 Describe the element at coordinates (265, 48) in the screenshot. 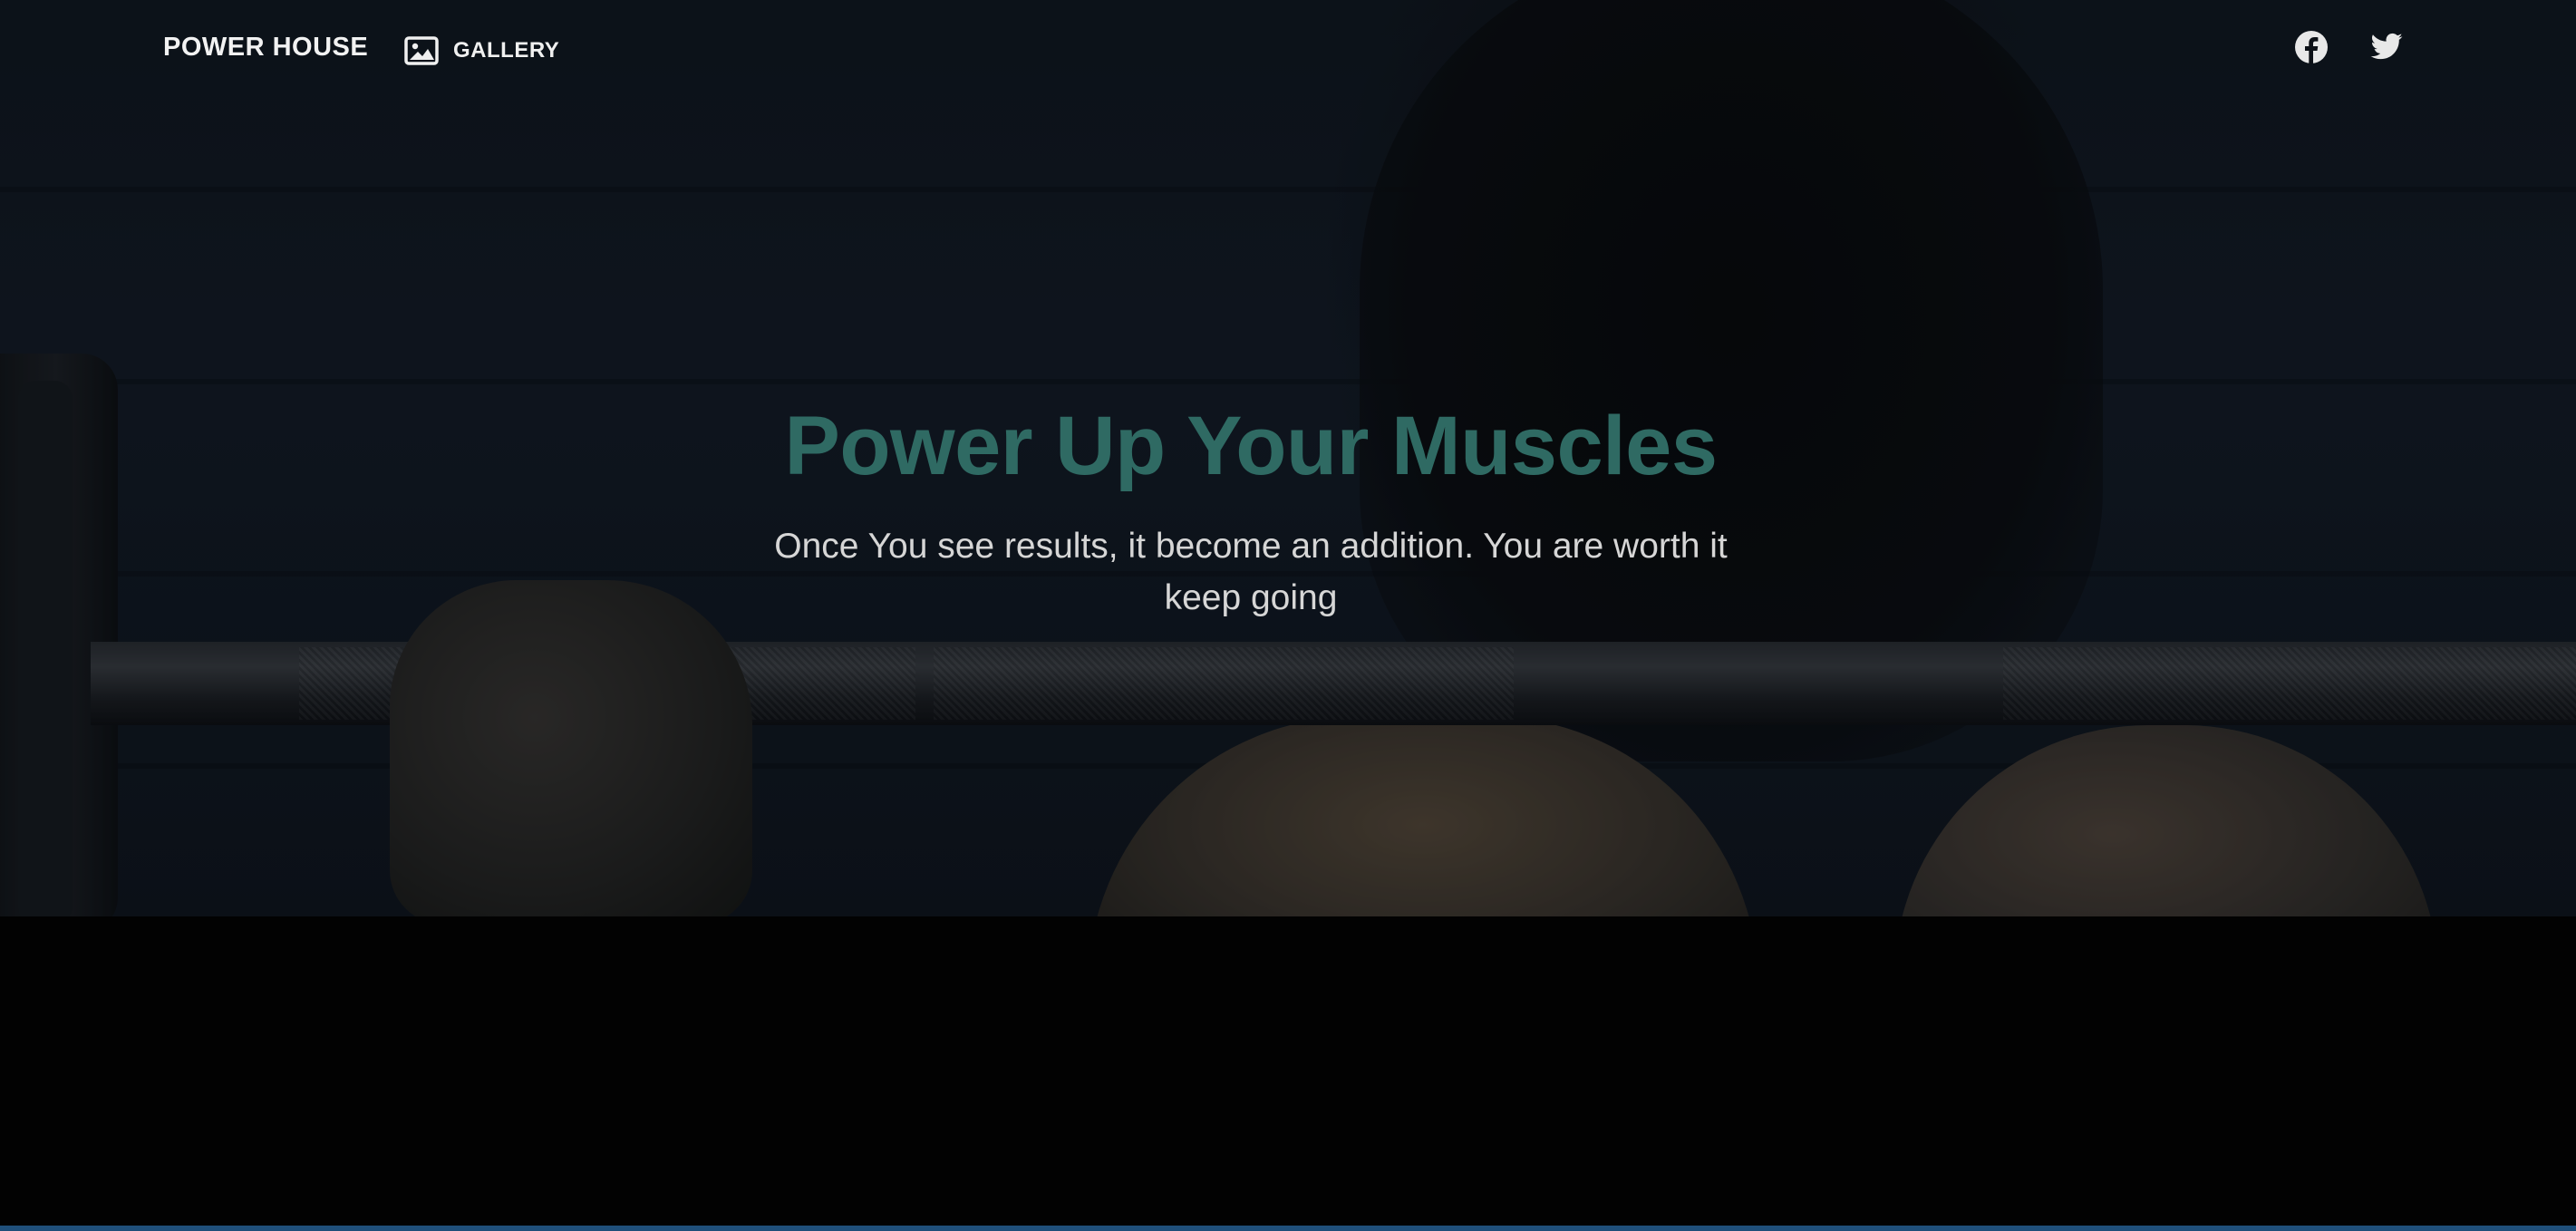

I see `brand-link: POWER HOUSE` at that location.